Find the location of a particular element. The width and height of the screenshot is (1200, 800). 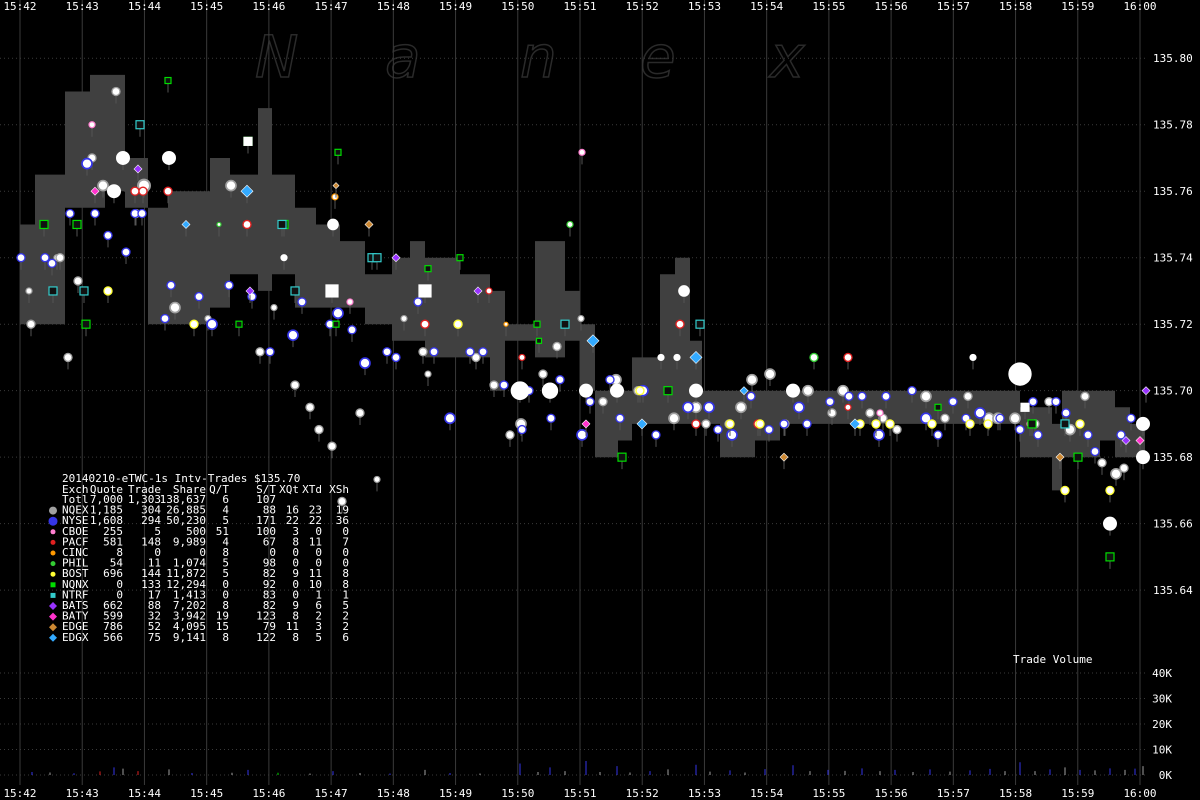

x-tick-label-bottom: 15:50 is located at coordinates (517, 793).